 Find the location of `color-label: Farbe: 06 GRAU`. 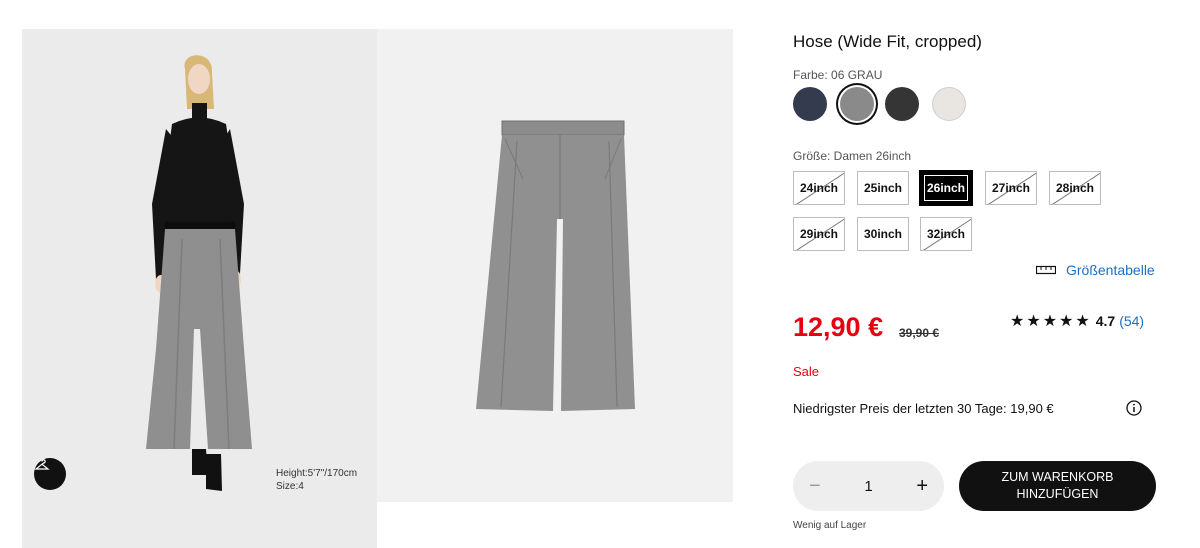

color-label: Farbe: 06 GRAU is located at coordinates (838, 75).